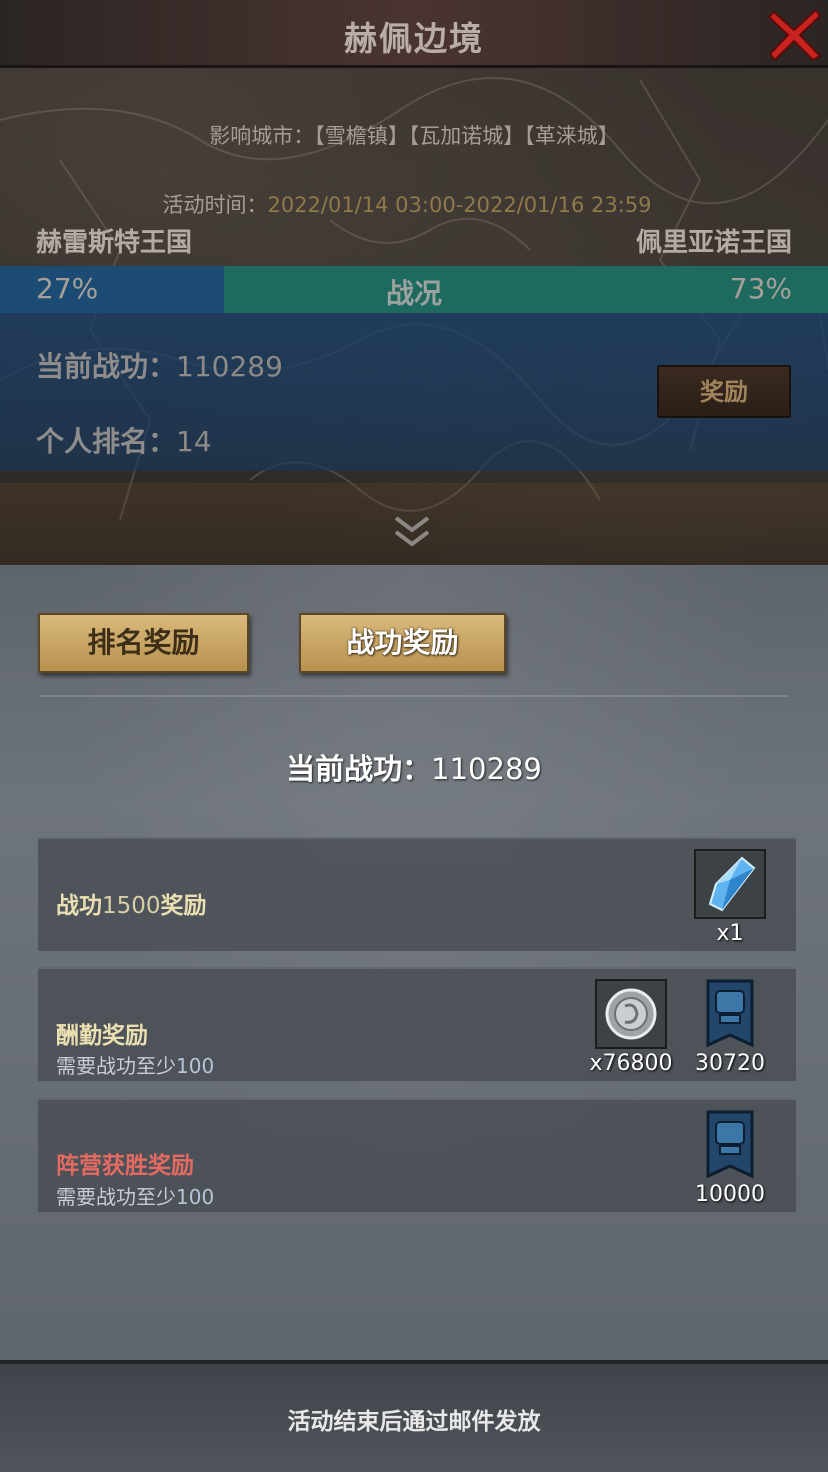 Image resolution: width=828 pixels, height=1472 pixels. Describe the element at coordinates (125, 1166) in the screenshot. I see `row-title: 阵营获胜奖励` at that location.